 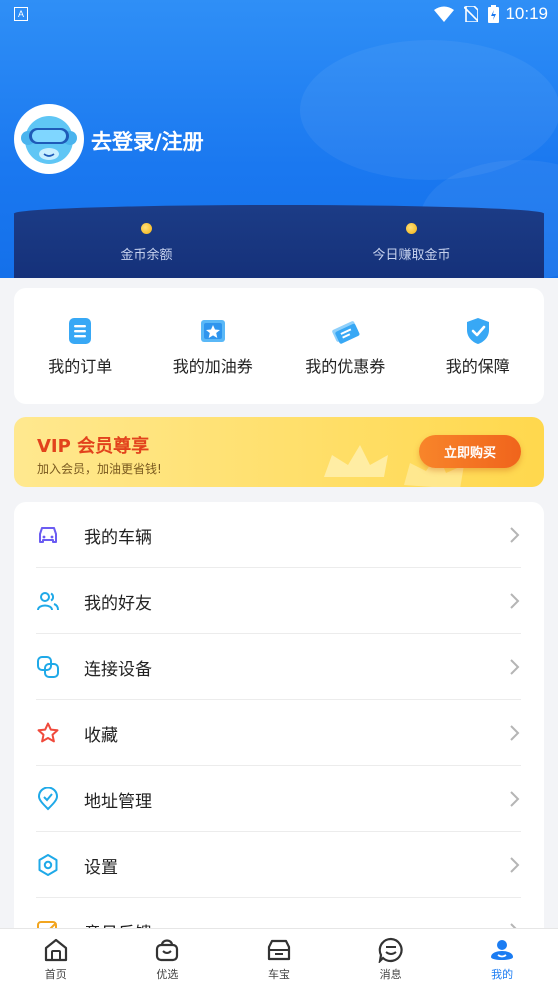 What do you see at coordinates (477, 366) in the screenshot?
I see `quick-action-label: 我的保障` at bounding box center [477, 366].